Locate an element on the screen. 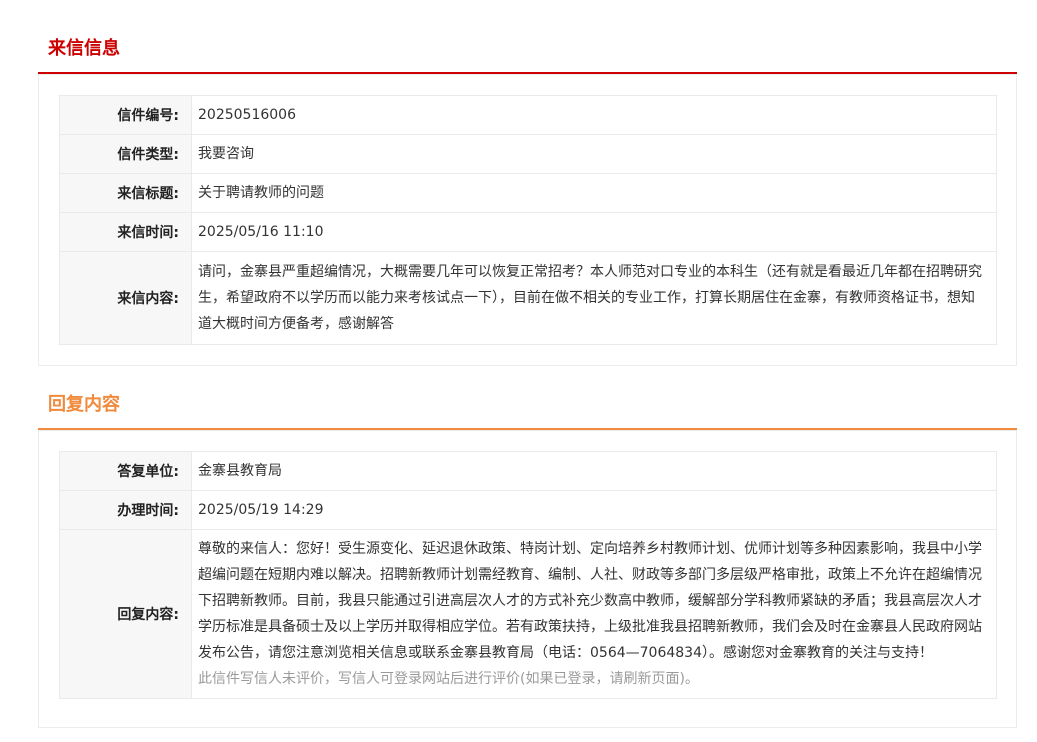 Image resolution: width=1037 pixels, height=742 pixels. letter-content-label: 来信内容: is located at coordinates (125, 298).